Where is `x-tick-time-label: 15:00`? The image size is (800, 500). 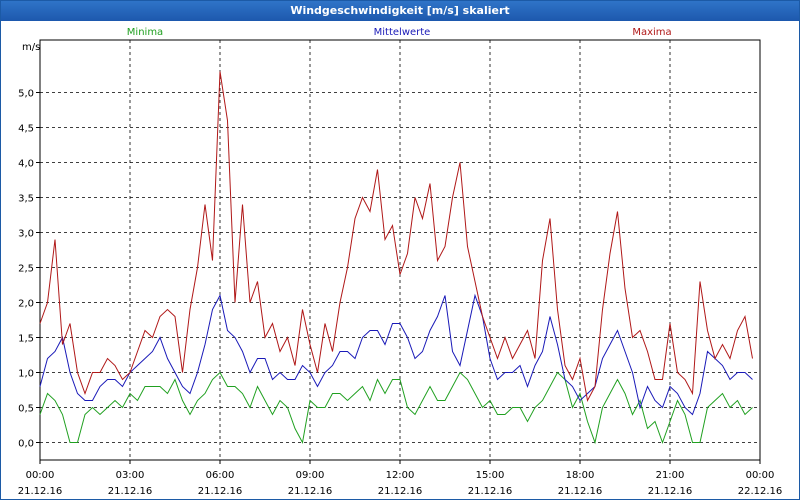
x-tick-time-label: 15:00 is located at coordinates (490, 475).